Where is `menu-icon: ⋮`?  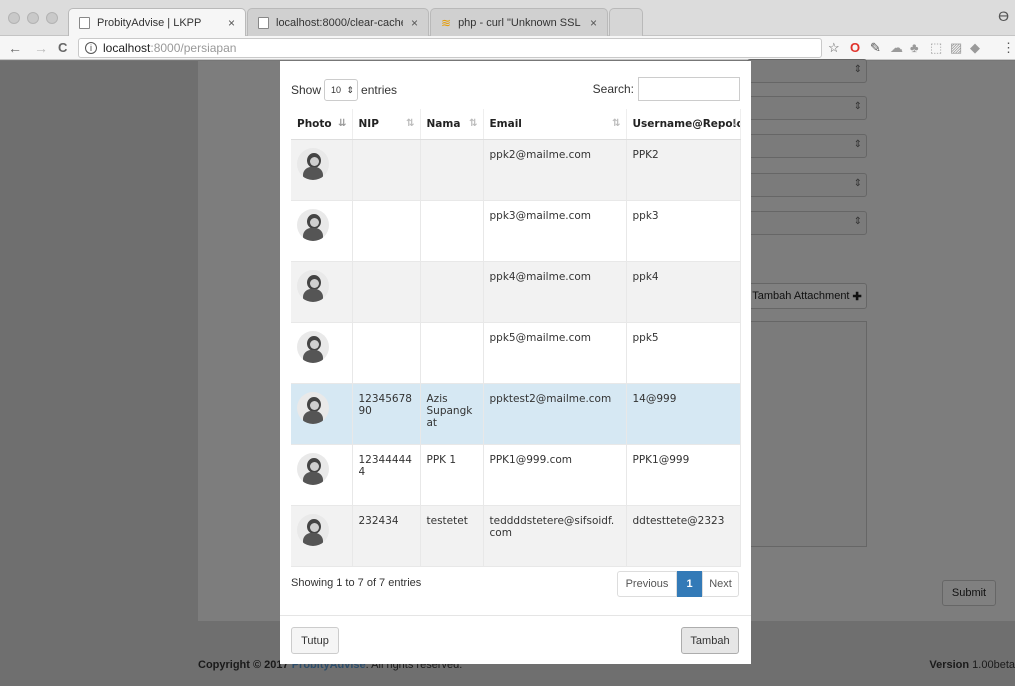 menu-icon: ⋮ is located at coordinates (1008, 48).